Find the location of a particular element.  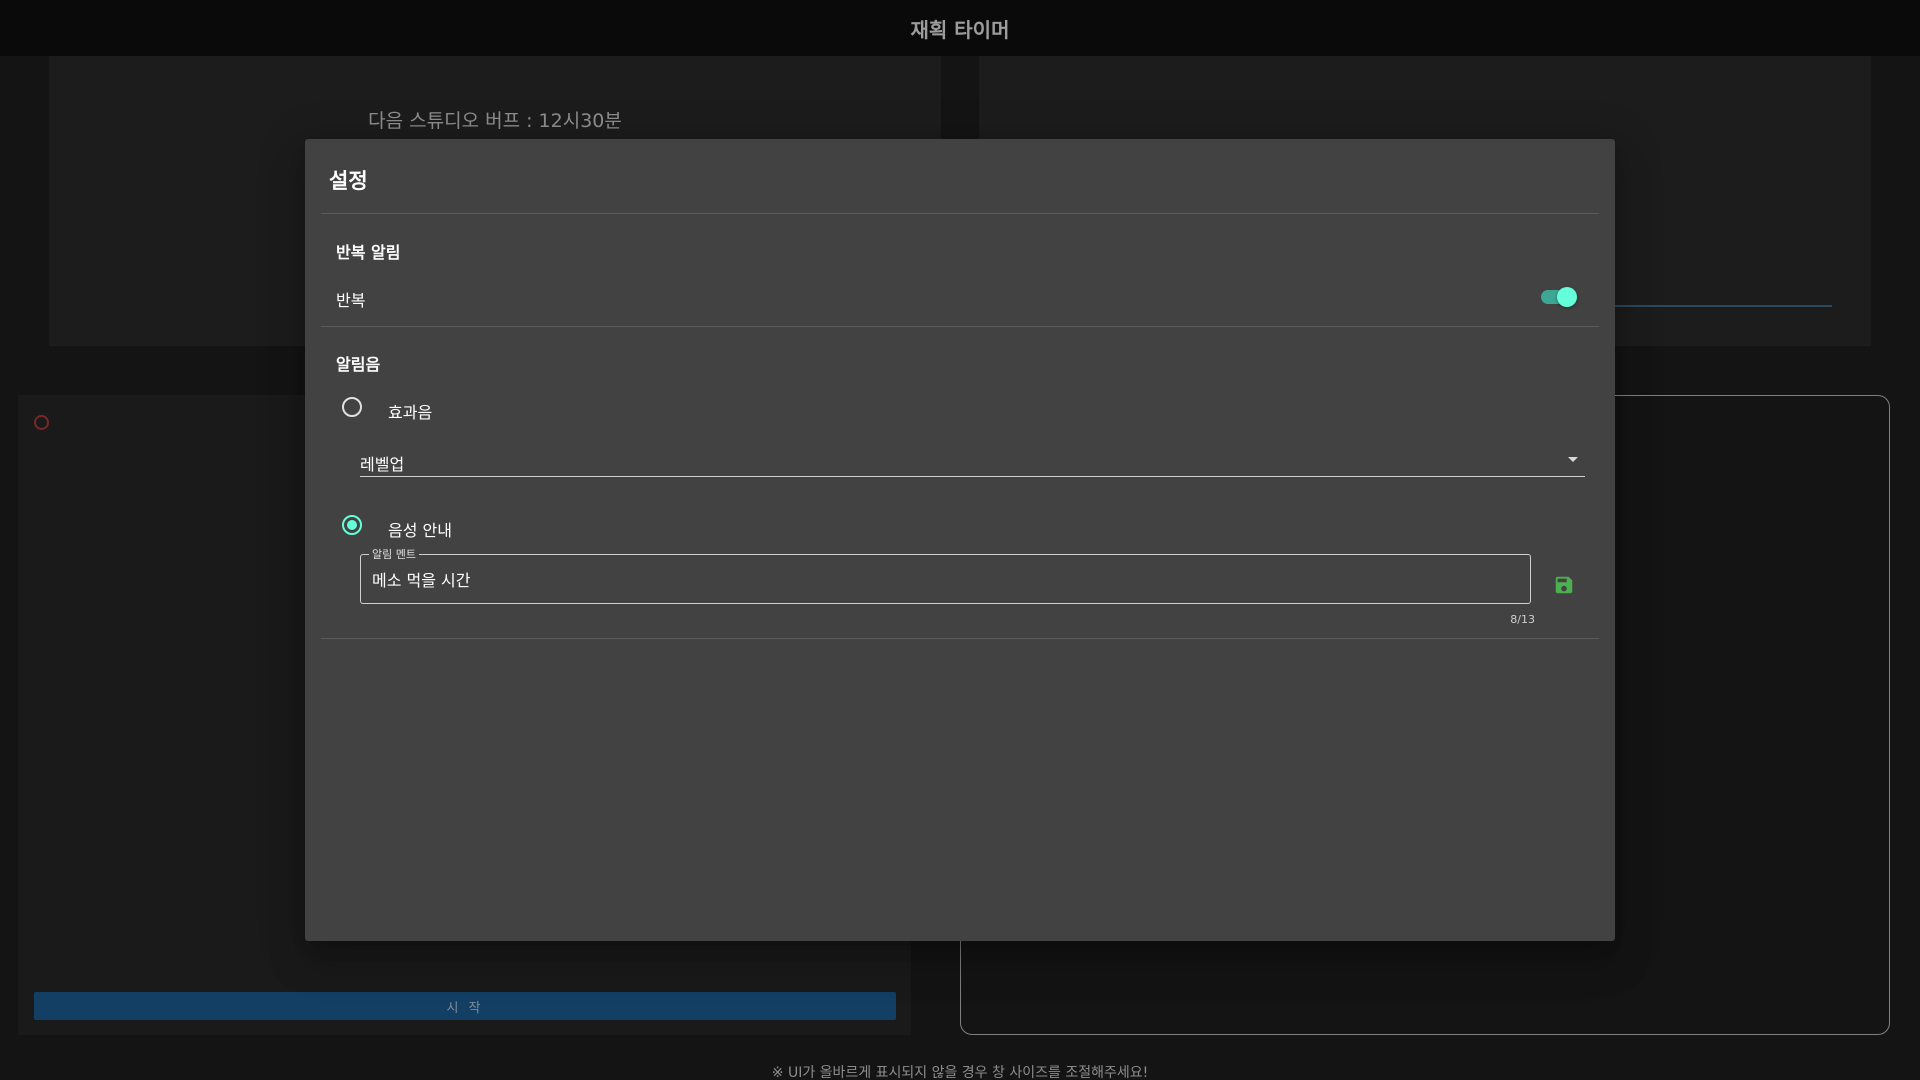

save-icon is located at coordinates (1564, 585).